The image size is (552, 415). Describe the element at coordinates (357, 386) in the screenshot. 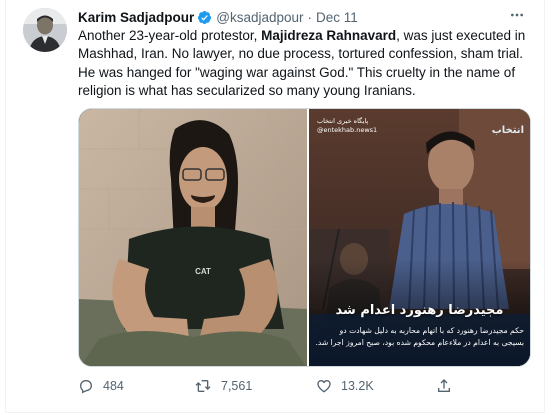

I see `like-count: 13.2K` at that location.